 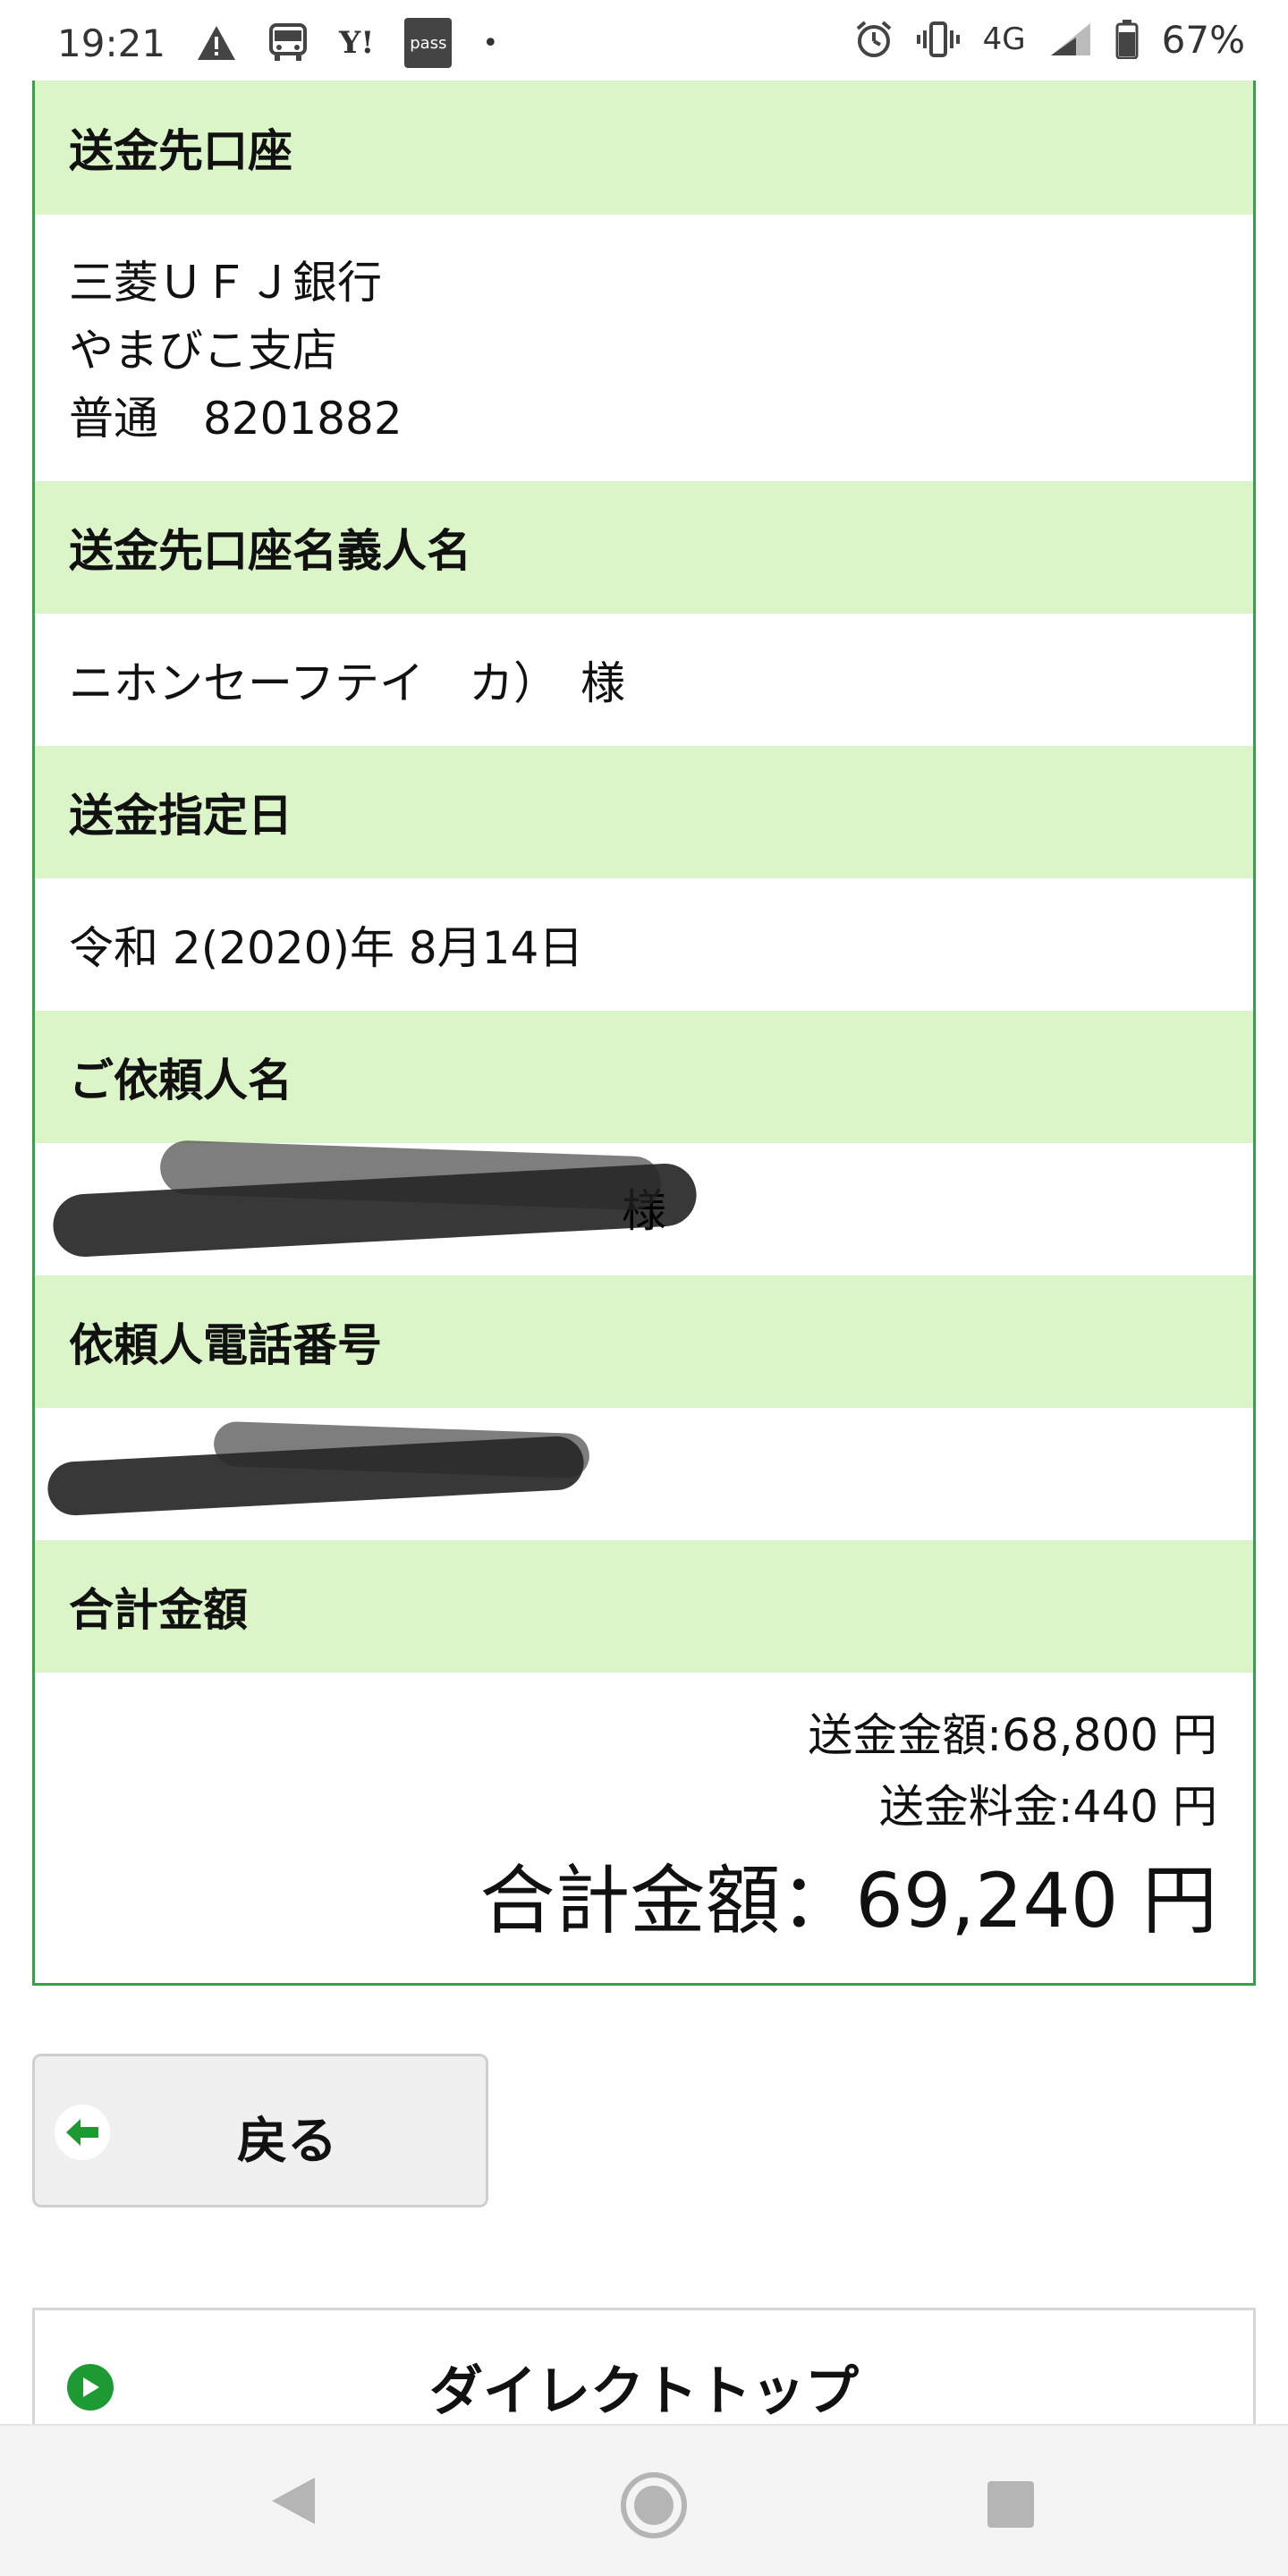 I want to click on dest-account-header-label: 送金先口座, so click(x=180, y=151).